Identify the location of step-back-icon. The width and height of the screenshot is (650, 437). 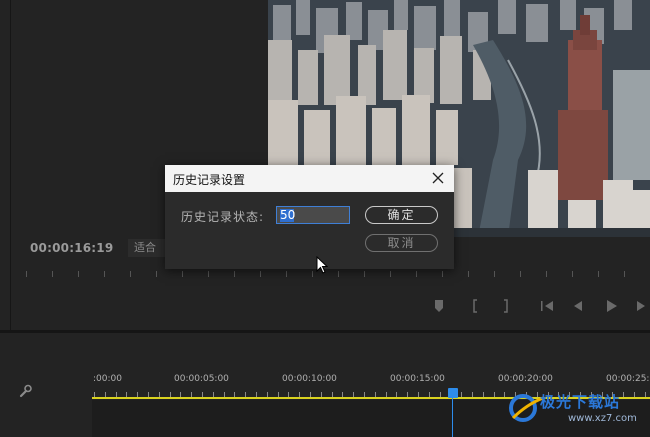
(578, 307).